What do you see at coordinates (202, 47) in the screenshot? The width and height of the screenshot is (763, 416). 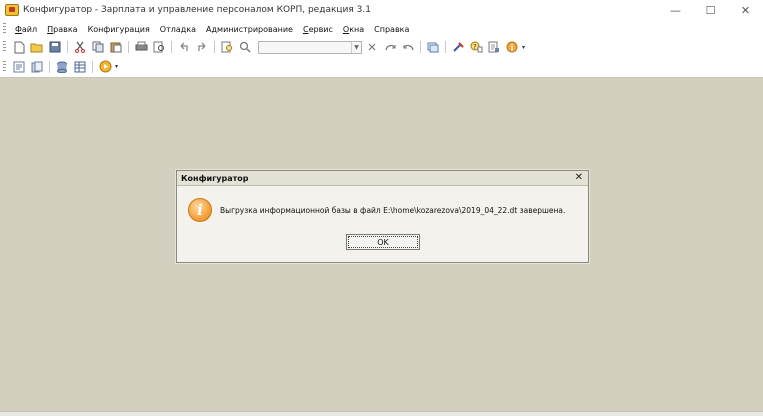 I see `redo-icon` at bounding box center [202, 47].